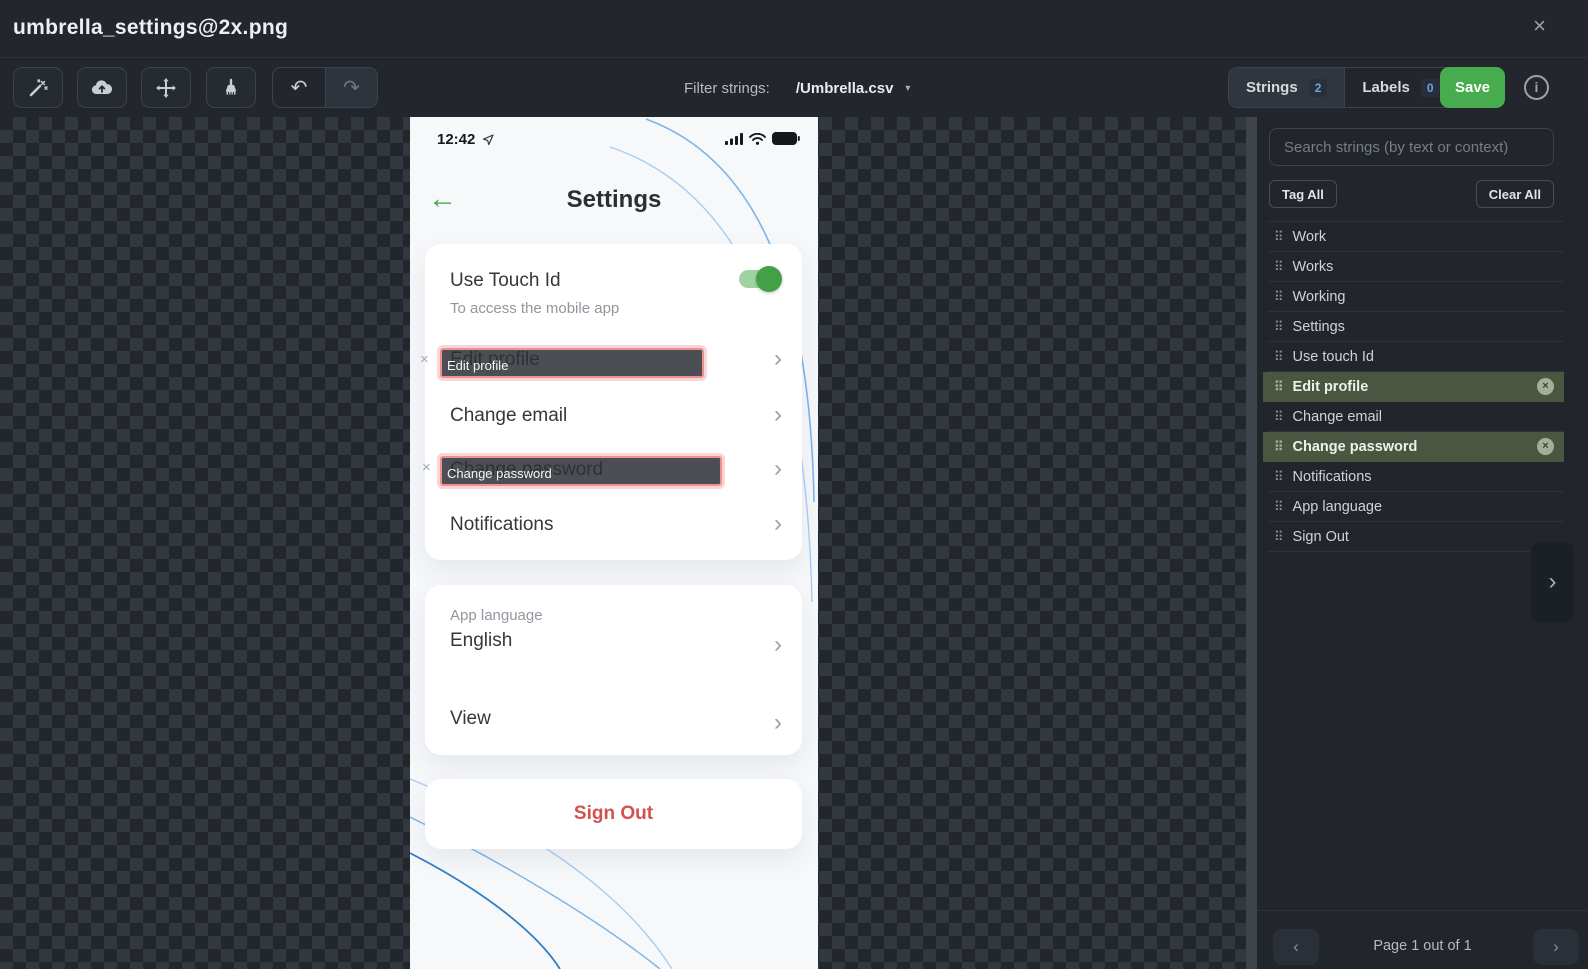 This screenshot has height=969, width=1588. Describe the element at coordinates (1415, 357) in the screenshot. I see `string-row-use-touch-id: ⠿ Use touch Id` at that location.